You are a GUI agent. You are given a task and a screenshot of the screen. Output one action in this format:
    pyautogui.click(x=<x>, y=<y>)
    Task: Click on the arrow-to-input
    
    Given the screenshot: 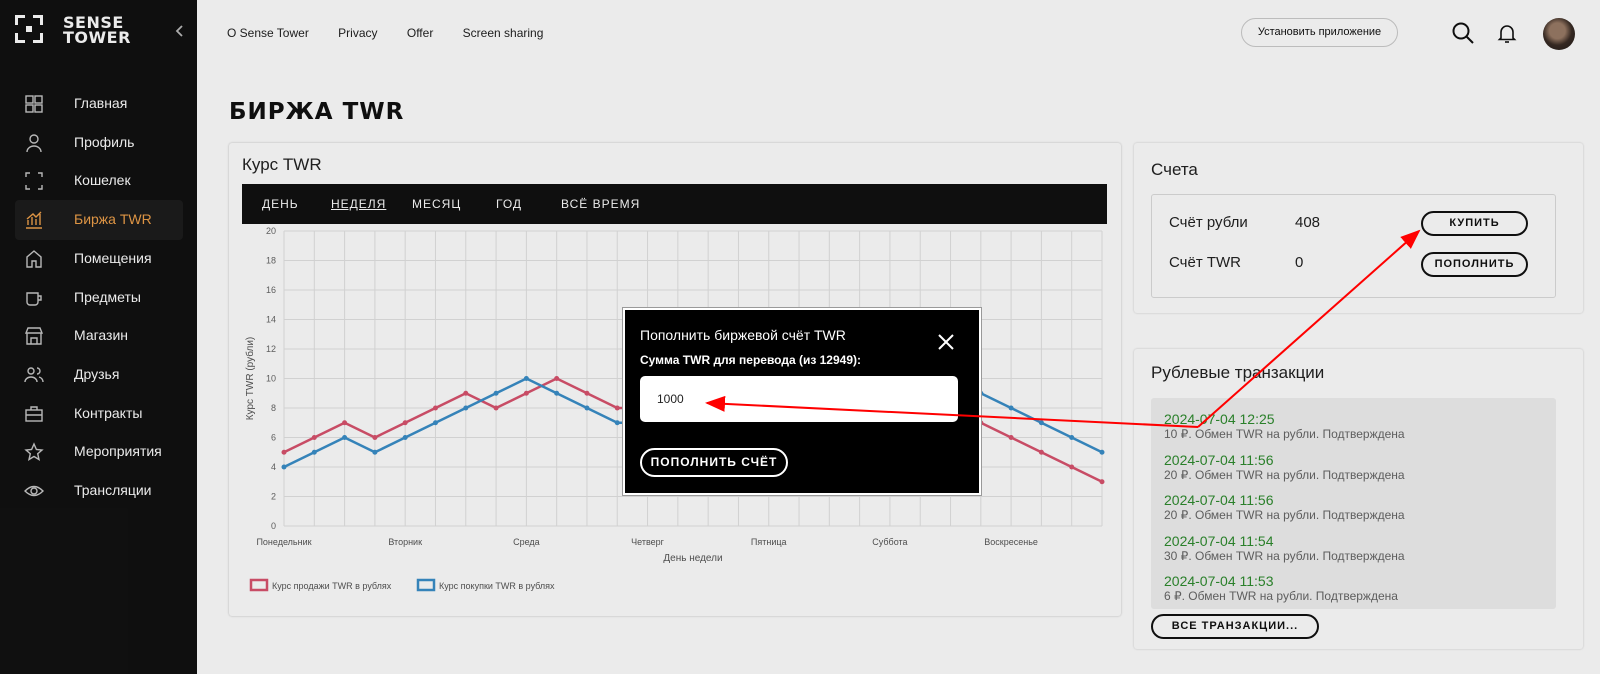 What is the action you would take?
    pyautogui.click(x=952, y=411)
    